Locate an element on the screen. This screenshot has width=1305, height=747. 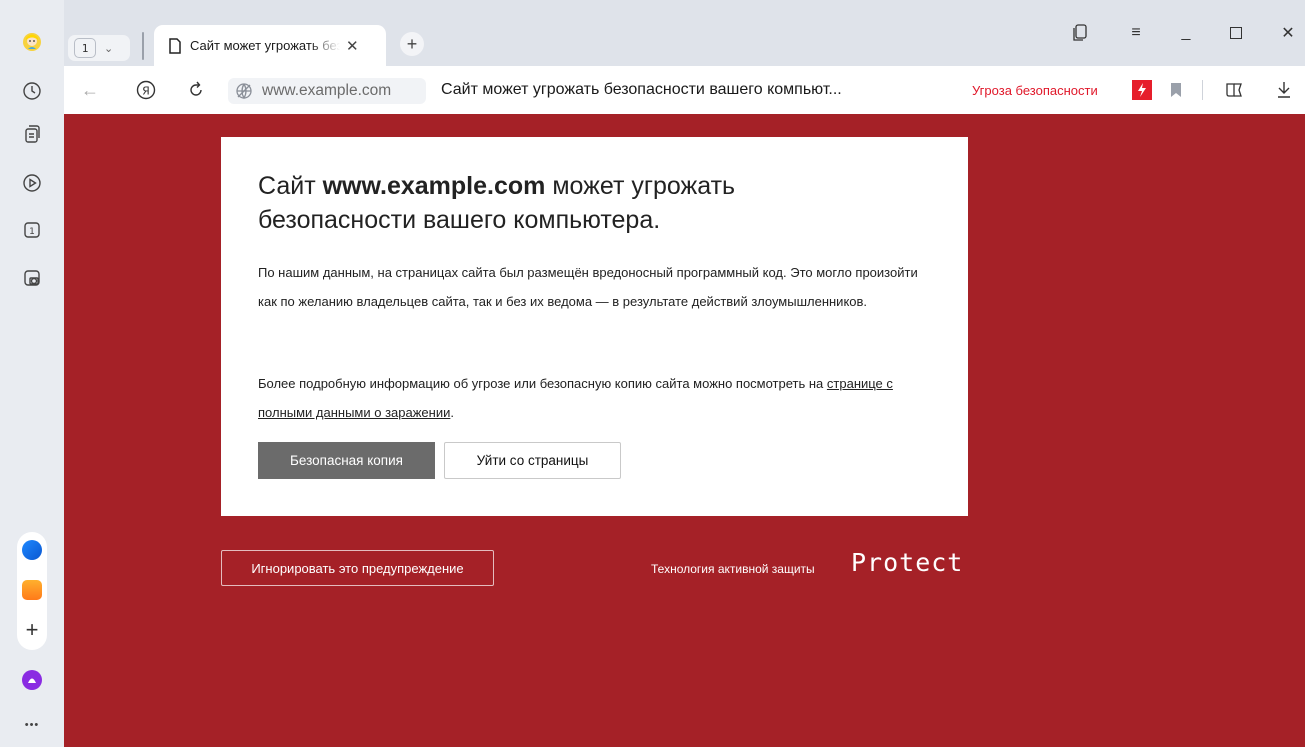
alice-icon is located at coordinates (32, 680).